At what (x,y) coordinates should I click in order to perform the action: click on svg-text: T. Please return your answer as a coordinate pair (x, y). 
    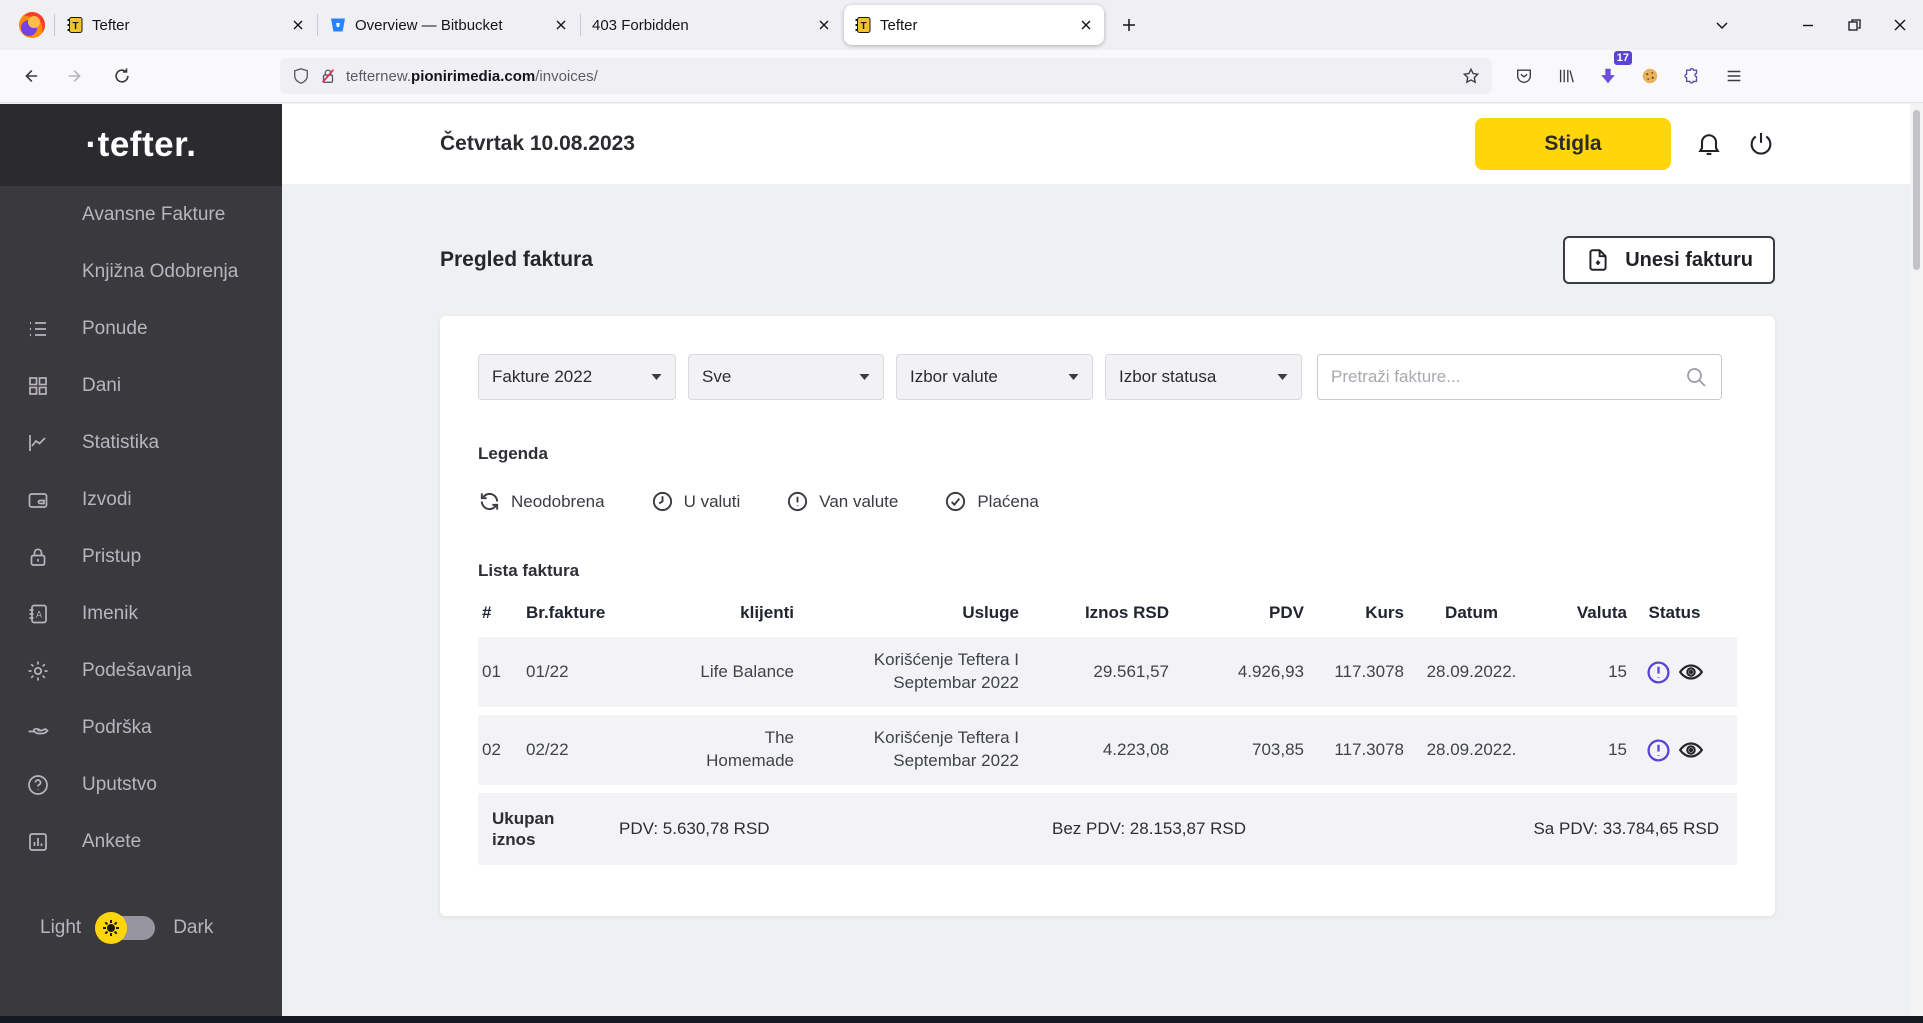
    Looking at the image, I should click on (863, 26).